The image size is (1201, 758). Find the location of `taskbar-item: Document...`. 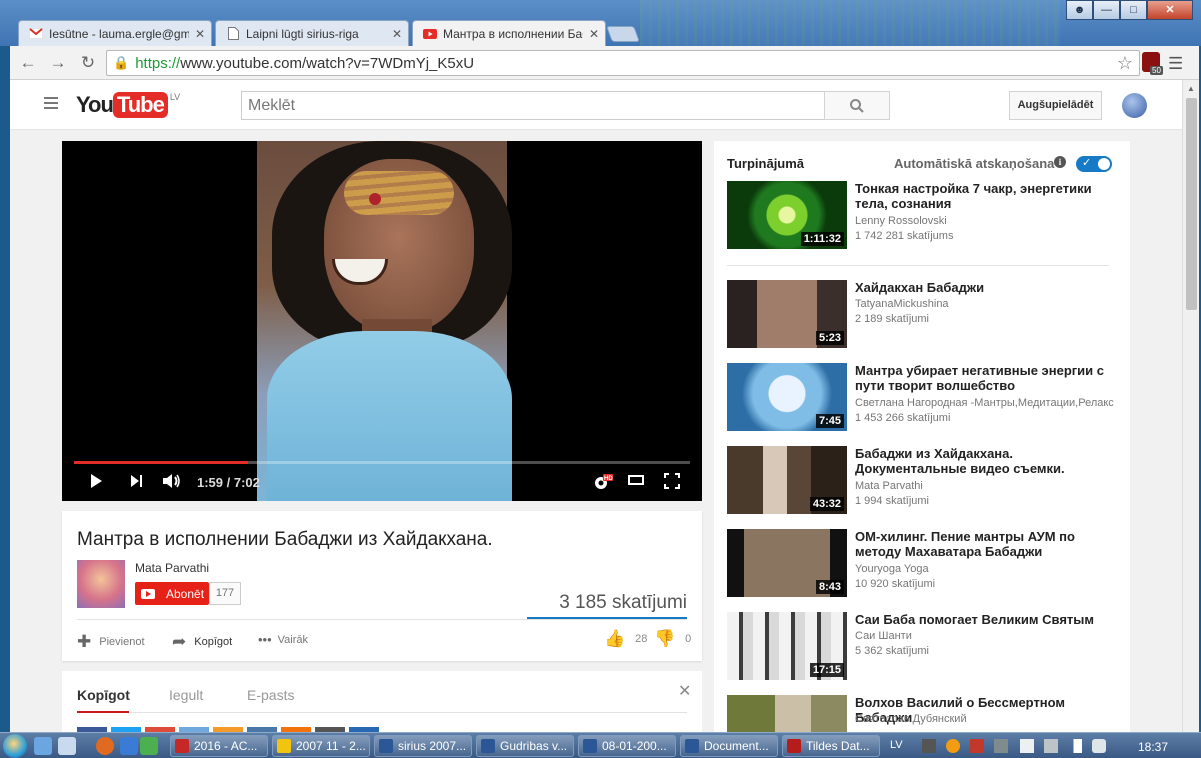

taskbar-item: Document... is located at coordinates (729, 746).